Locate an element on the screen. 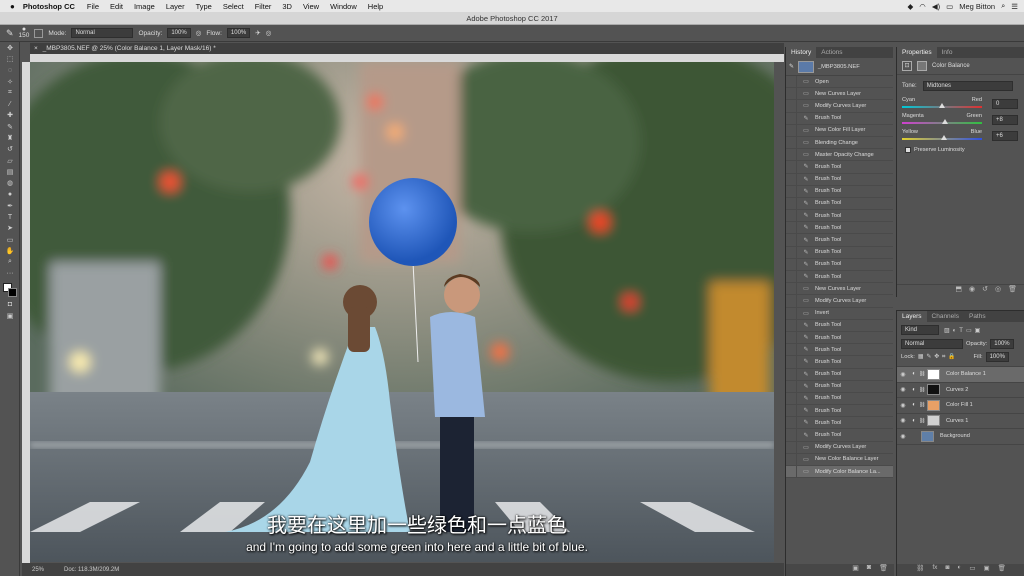  tab-paths: Paths is located at coordinates (977, 316).